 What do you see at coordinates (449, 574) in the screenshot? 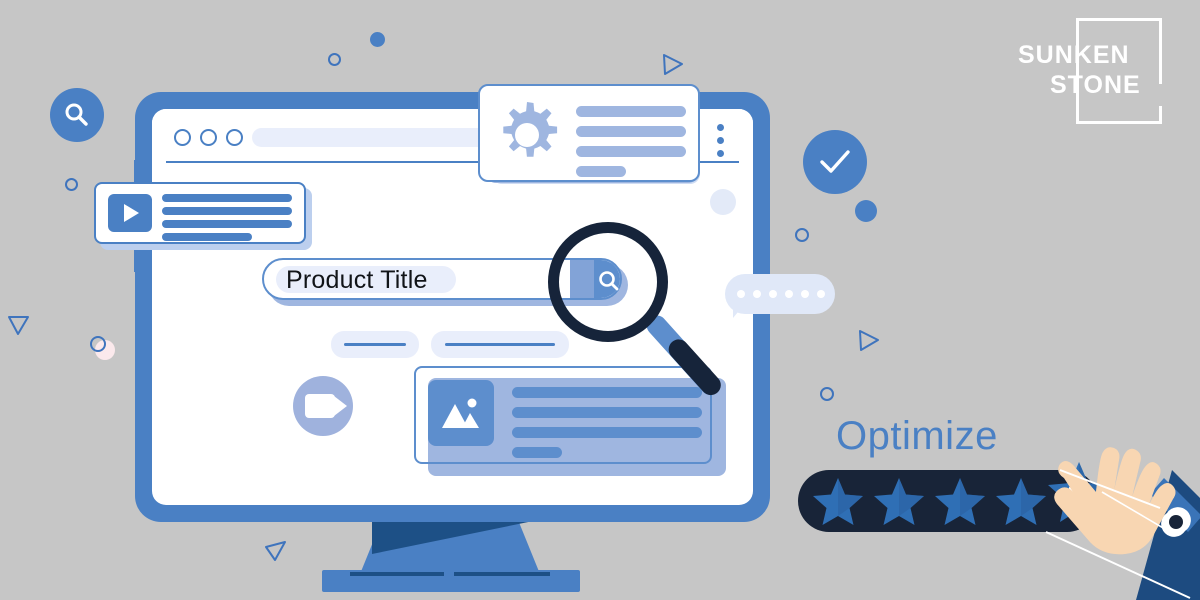
I see `monitor-stand-base-gap` at bounding box center [449, 574].